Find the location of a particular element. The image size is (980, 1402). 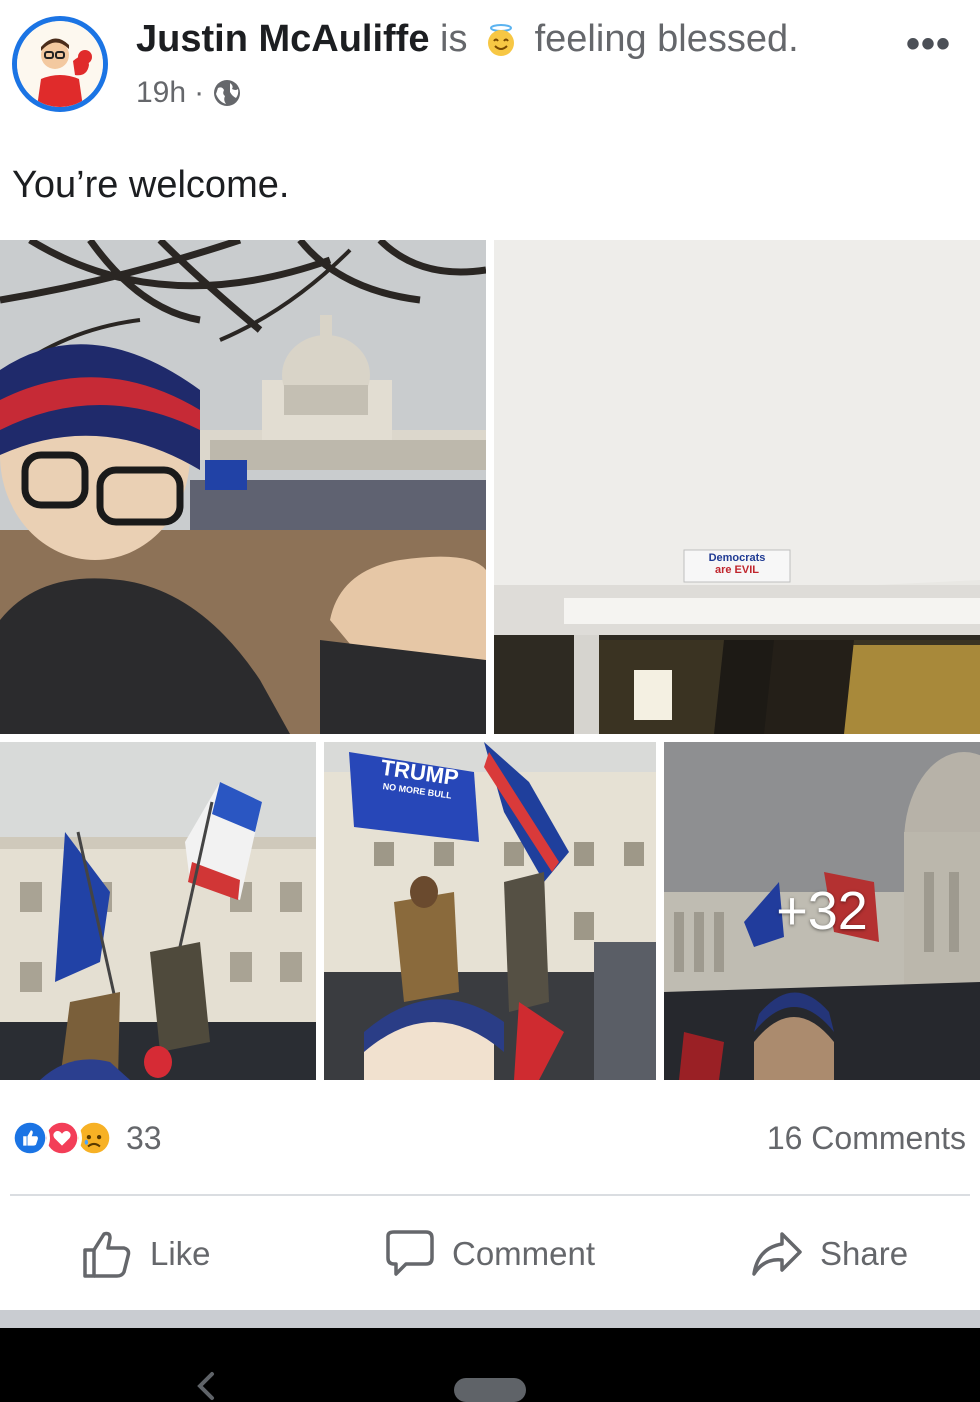

trump-flag-crowd-photo: TRUMP NO MORE BULL is located at coordinates (490, 911).